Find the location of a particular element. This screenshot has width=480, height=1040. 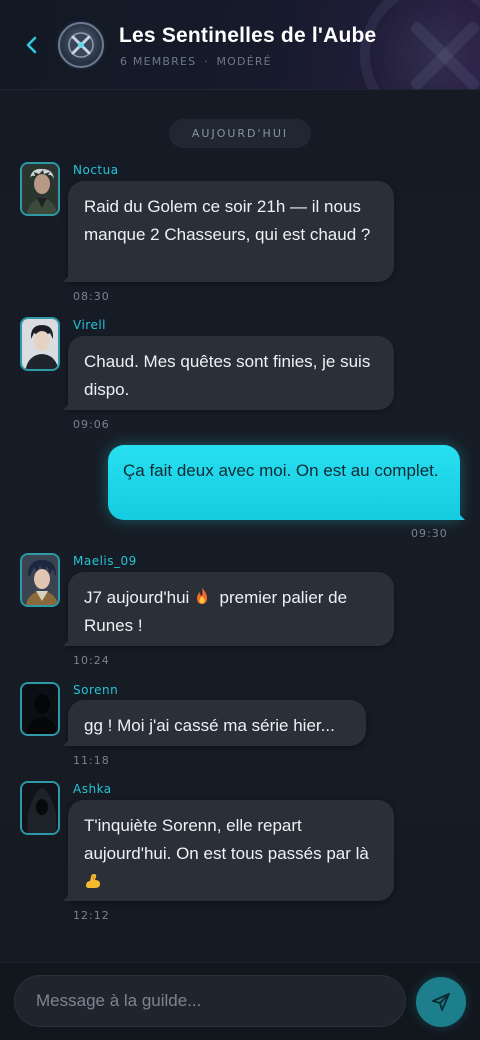

member-count: 6 MEMBRES is located at coordinates (158, 61).